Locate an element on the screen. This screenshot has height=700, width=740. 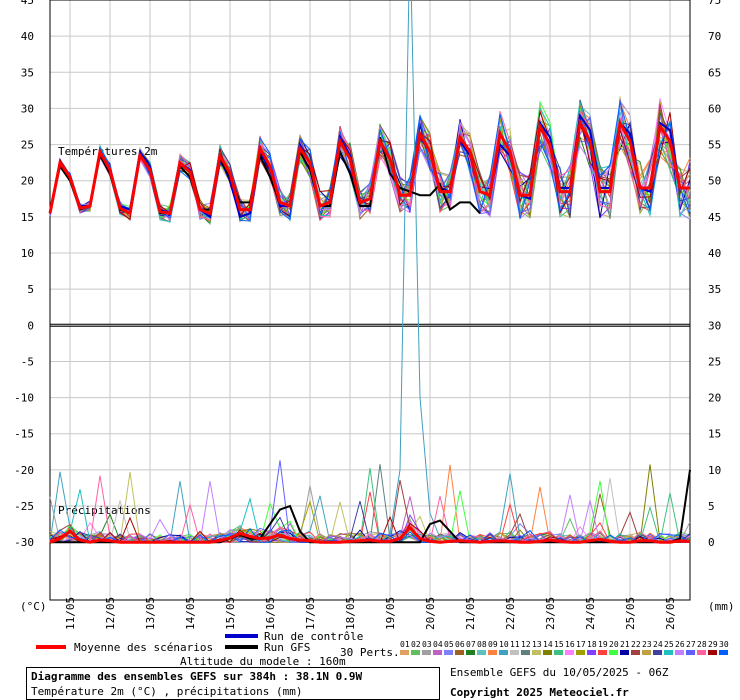
left-tick-label: 30 is located at coordinates (27, 108).